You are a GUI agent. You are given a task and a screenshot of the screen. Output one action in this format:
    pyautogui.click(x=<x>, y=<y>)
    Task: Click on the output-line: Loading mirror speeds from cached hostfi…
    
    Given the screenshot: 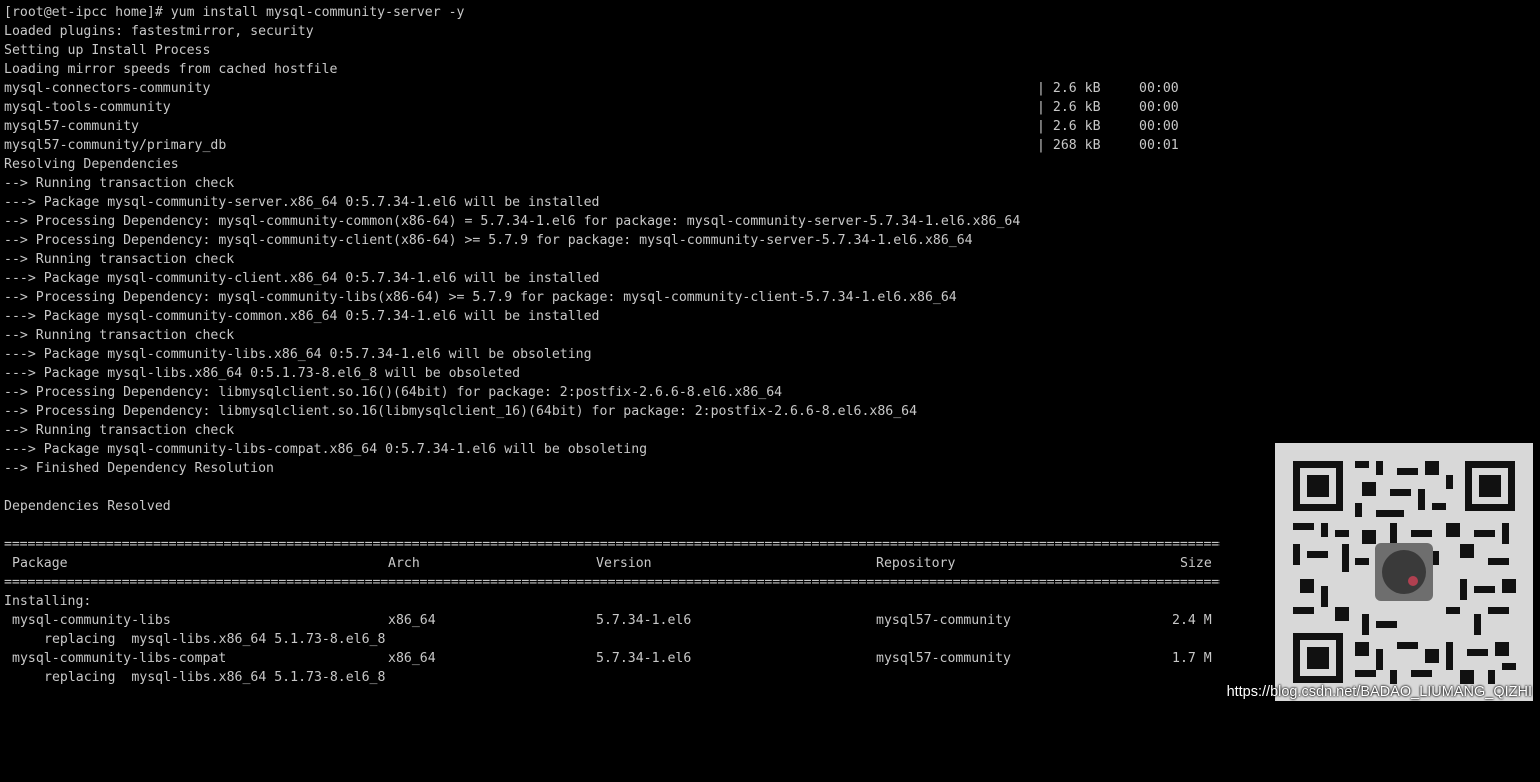 What is the action you would take?
    pyautogui.click(x=171, y=69)
    